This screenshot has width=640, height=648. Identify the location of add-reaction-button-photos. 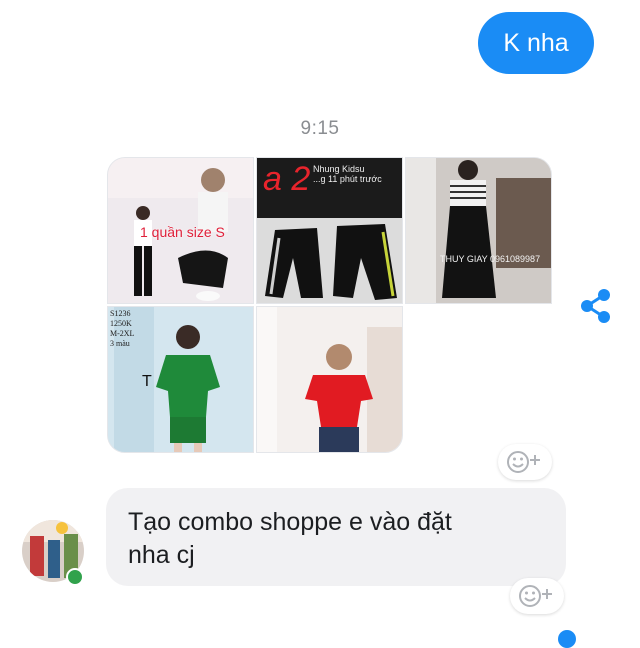
(525, 462).